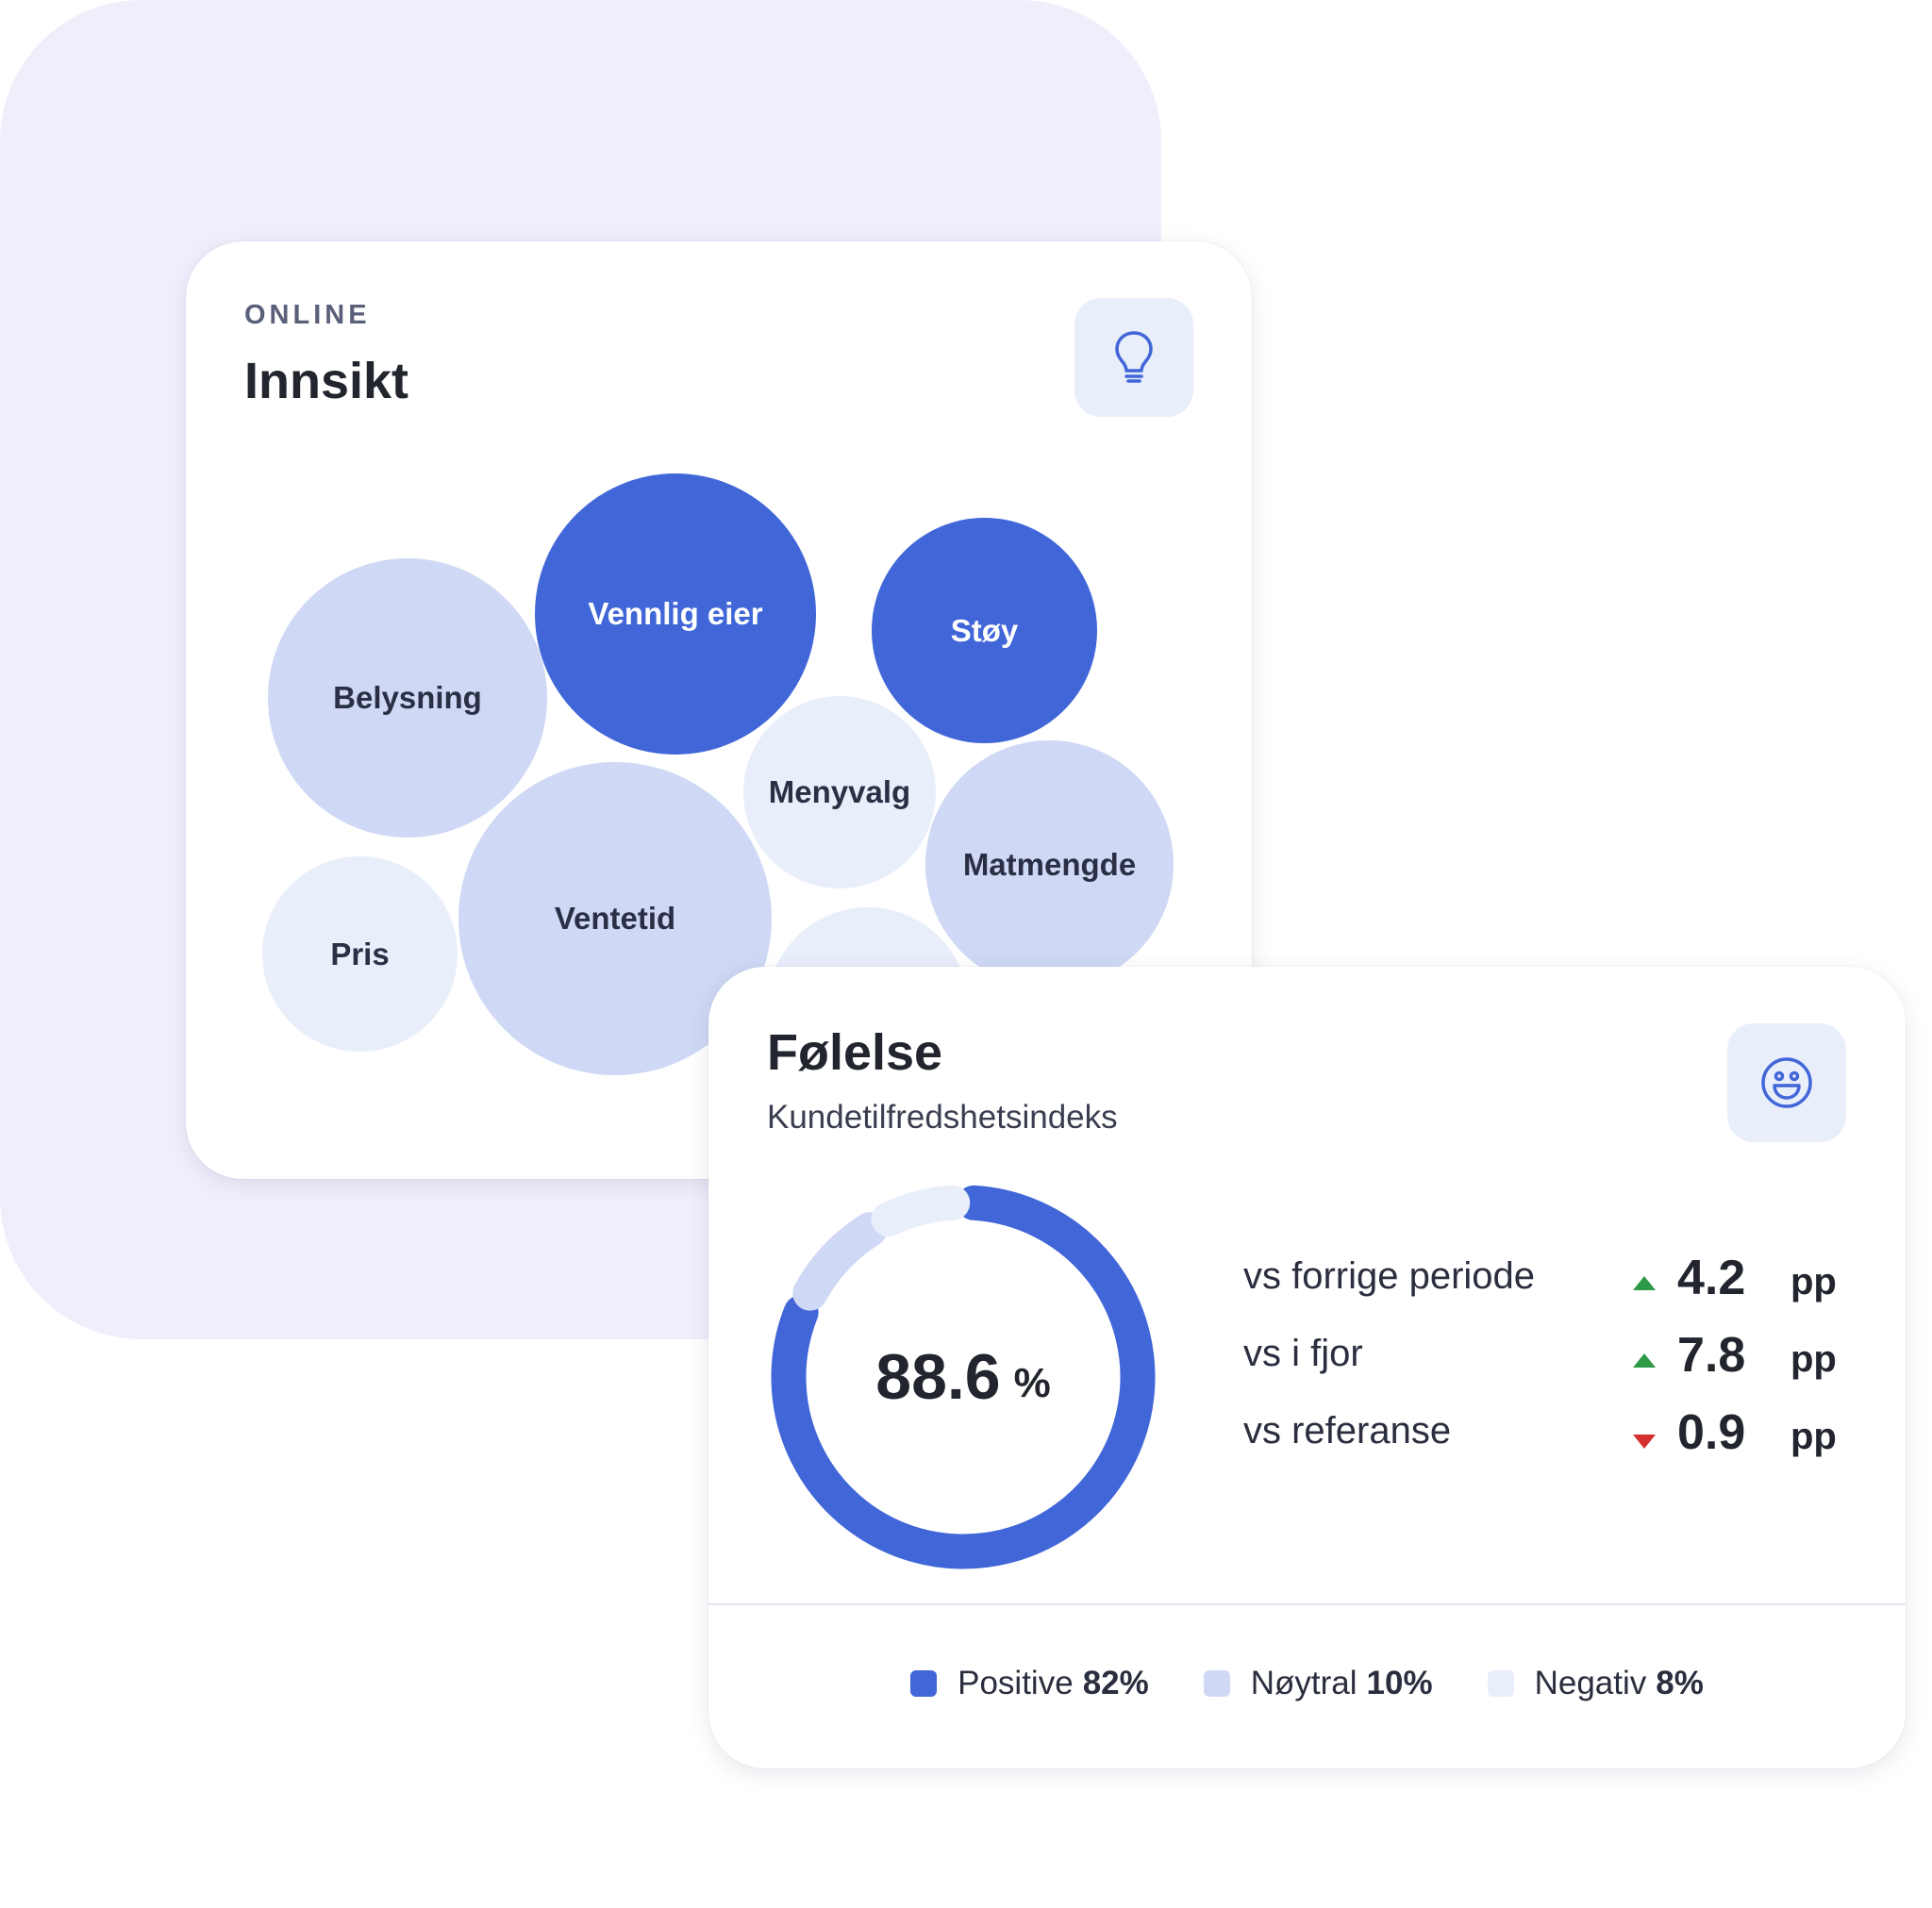  What do you see at coordinates (1711, 1278) in the screenshot?
I see `metric-value: 4.2` at bounding box center [1711, 1278].